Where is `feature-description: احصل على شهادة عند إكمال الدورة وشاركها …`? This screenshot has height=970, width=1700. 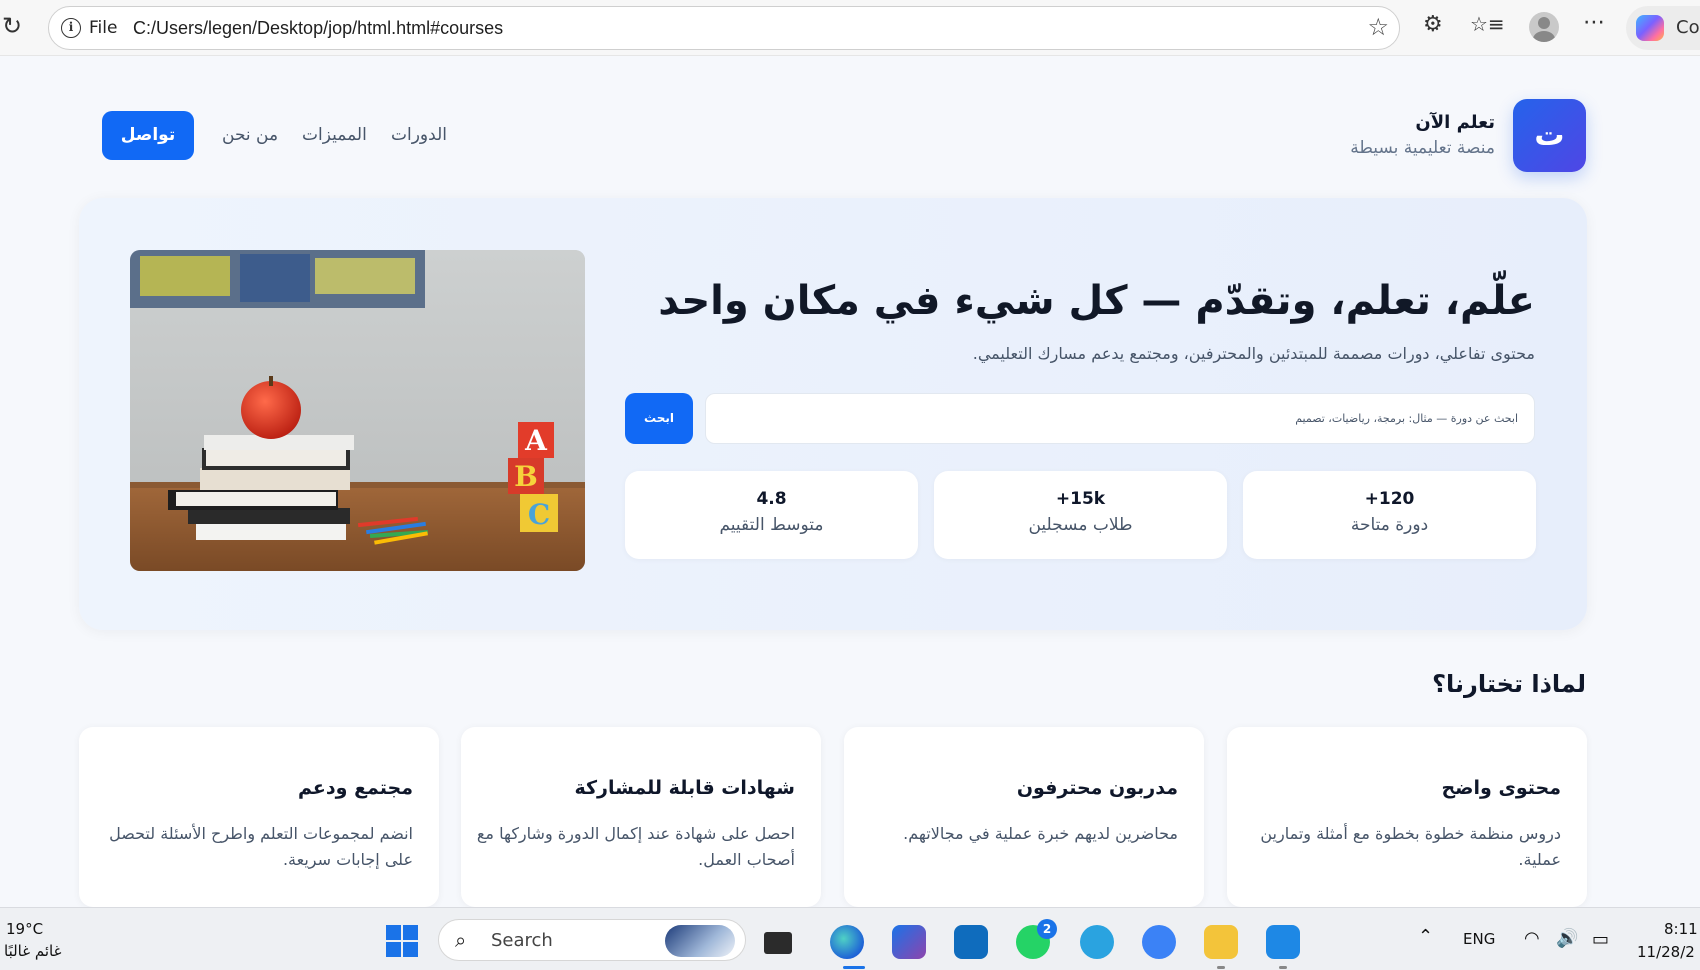
feature-description: احصل على شهادة عند إكمال الدورة وشاركها … is located at coordinates (635, 846).